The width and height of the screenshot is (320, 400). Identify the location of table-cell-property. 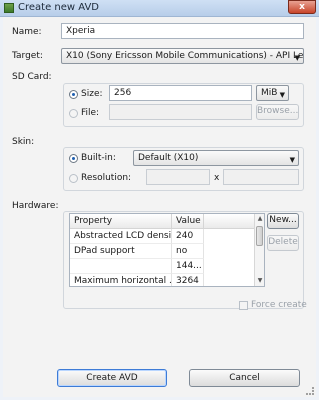
(121, 266).